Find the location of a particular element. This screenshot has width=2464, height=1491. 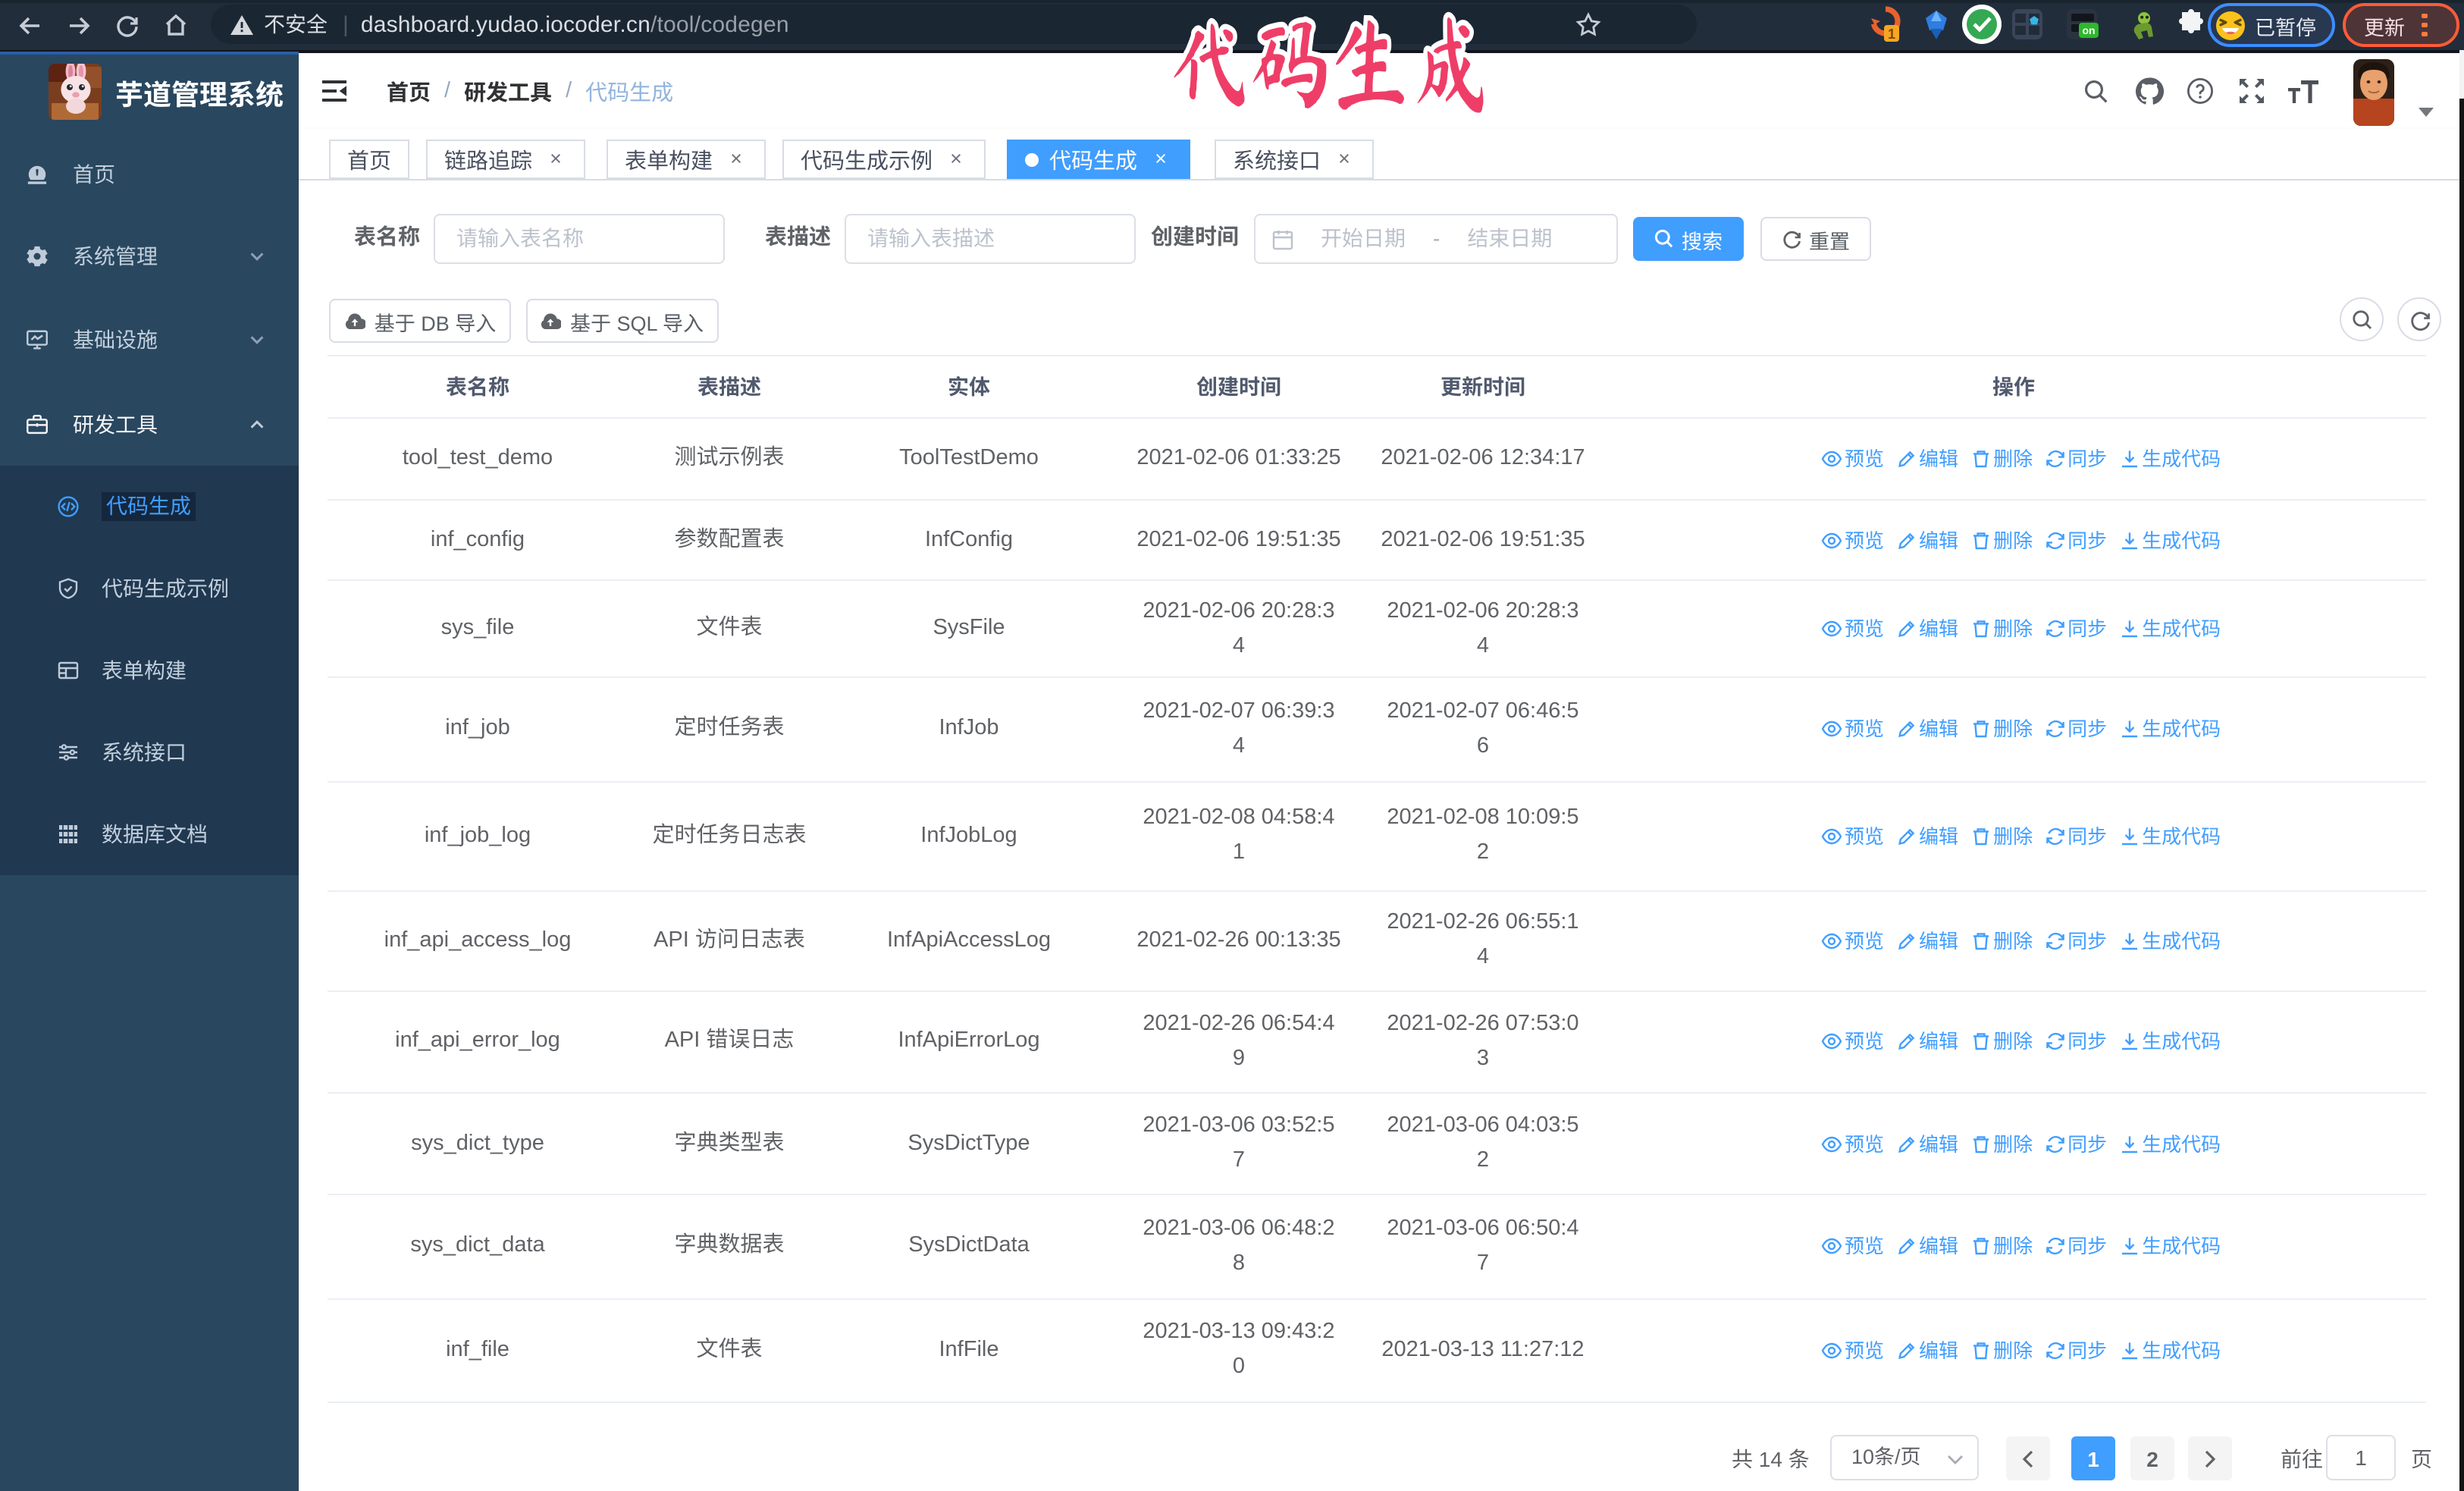

svg-text: 1 is located at coordinates (1892, 34).